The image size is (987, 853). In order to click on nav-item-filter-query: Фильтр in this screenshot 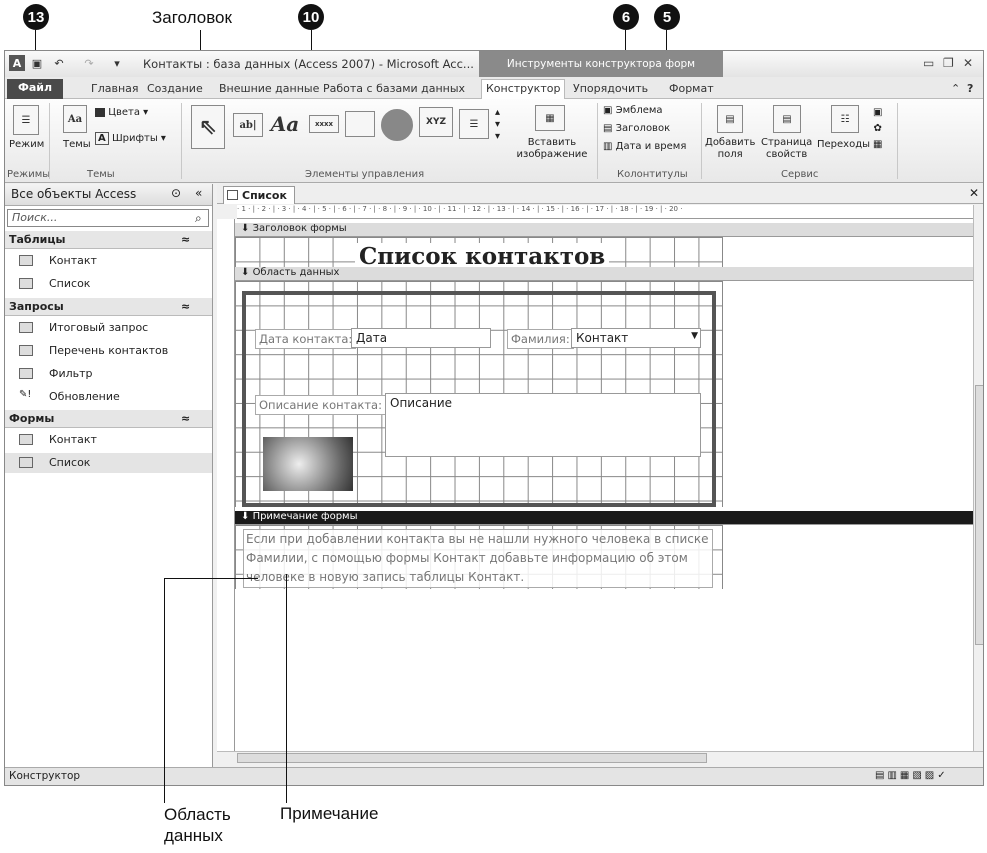, I will do `click(108, 374)`.